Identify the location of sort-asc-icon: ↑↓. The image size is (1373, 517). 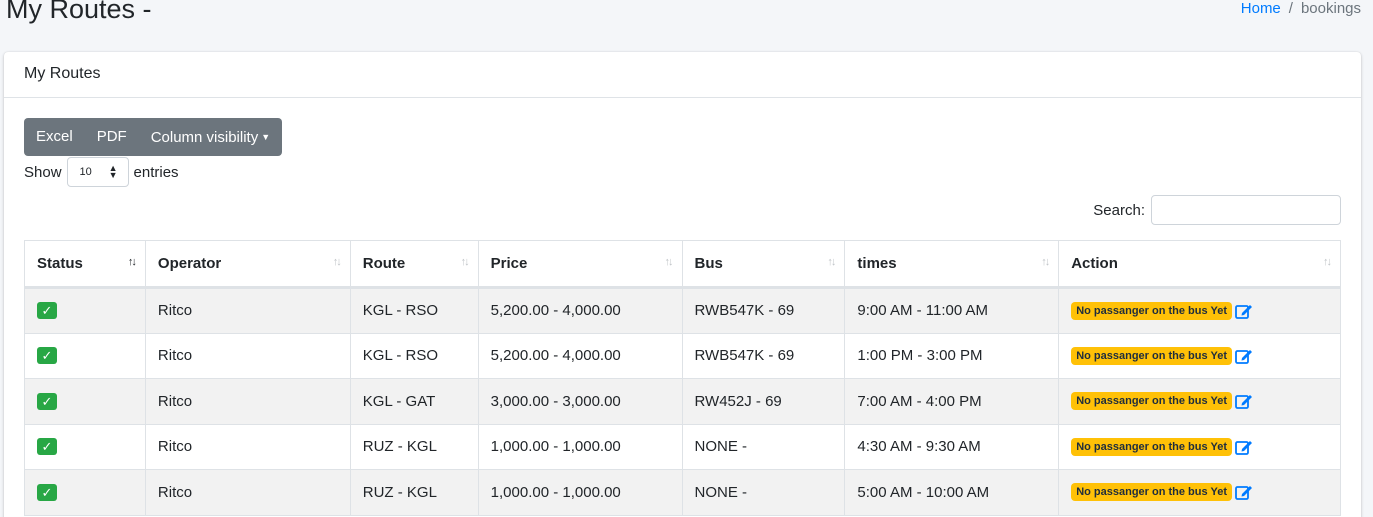
(132, 262).